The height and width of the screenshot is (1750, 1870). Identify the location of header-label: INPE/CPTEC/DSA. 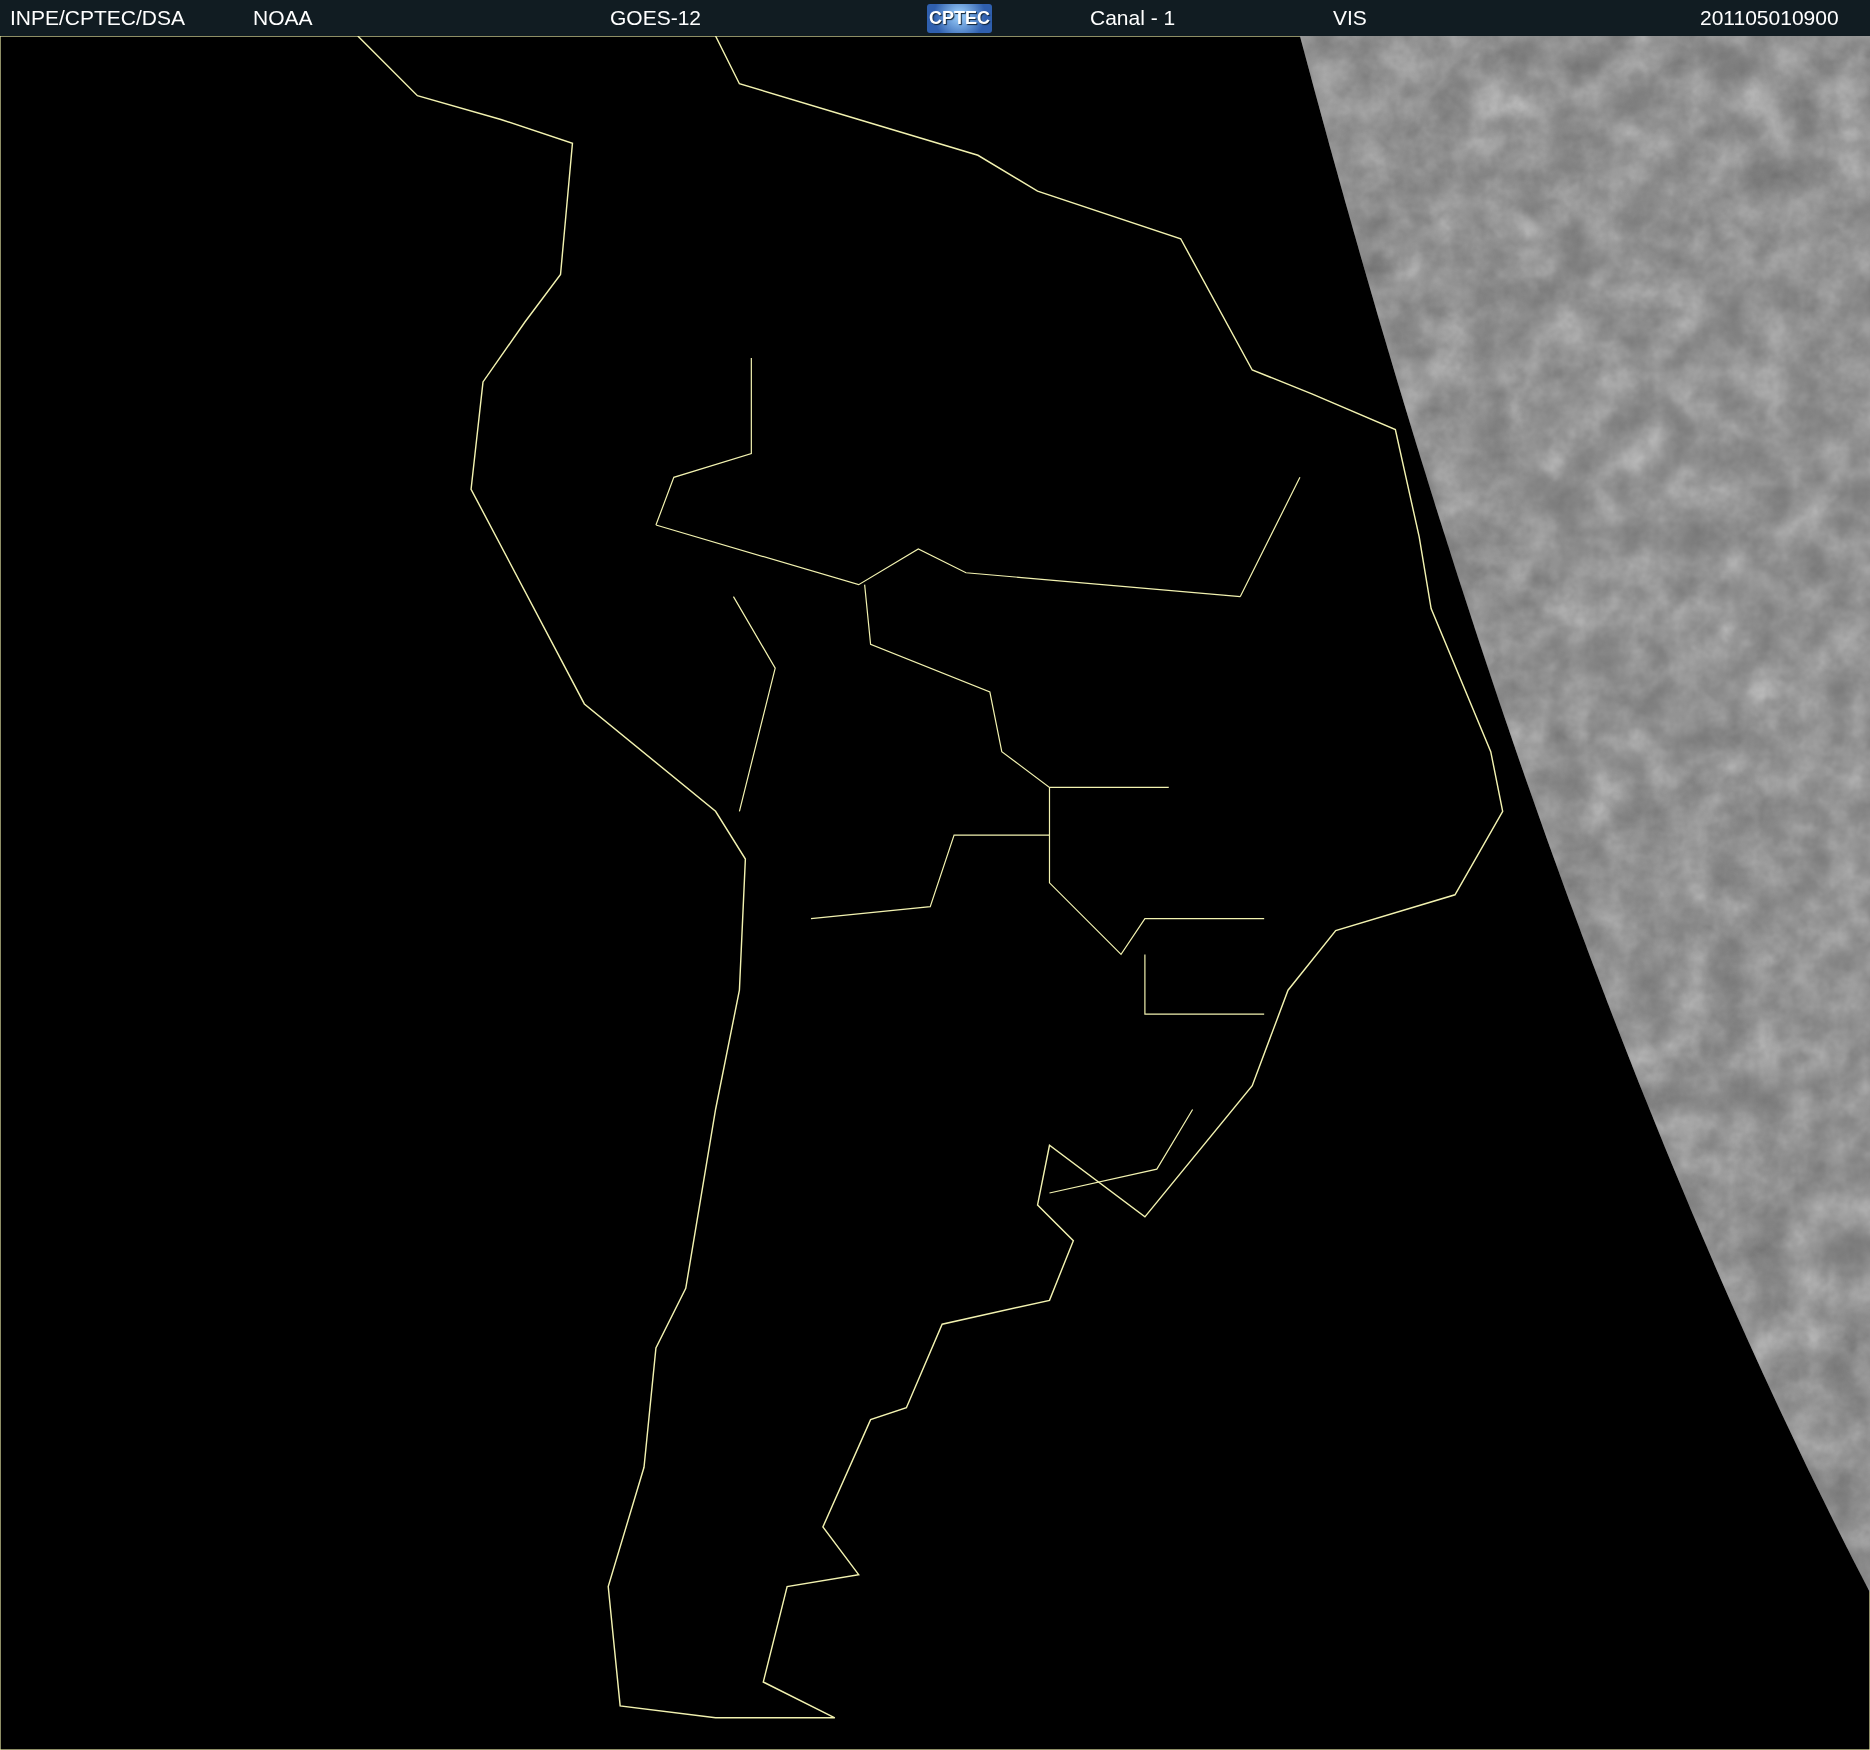
(98, 17).